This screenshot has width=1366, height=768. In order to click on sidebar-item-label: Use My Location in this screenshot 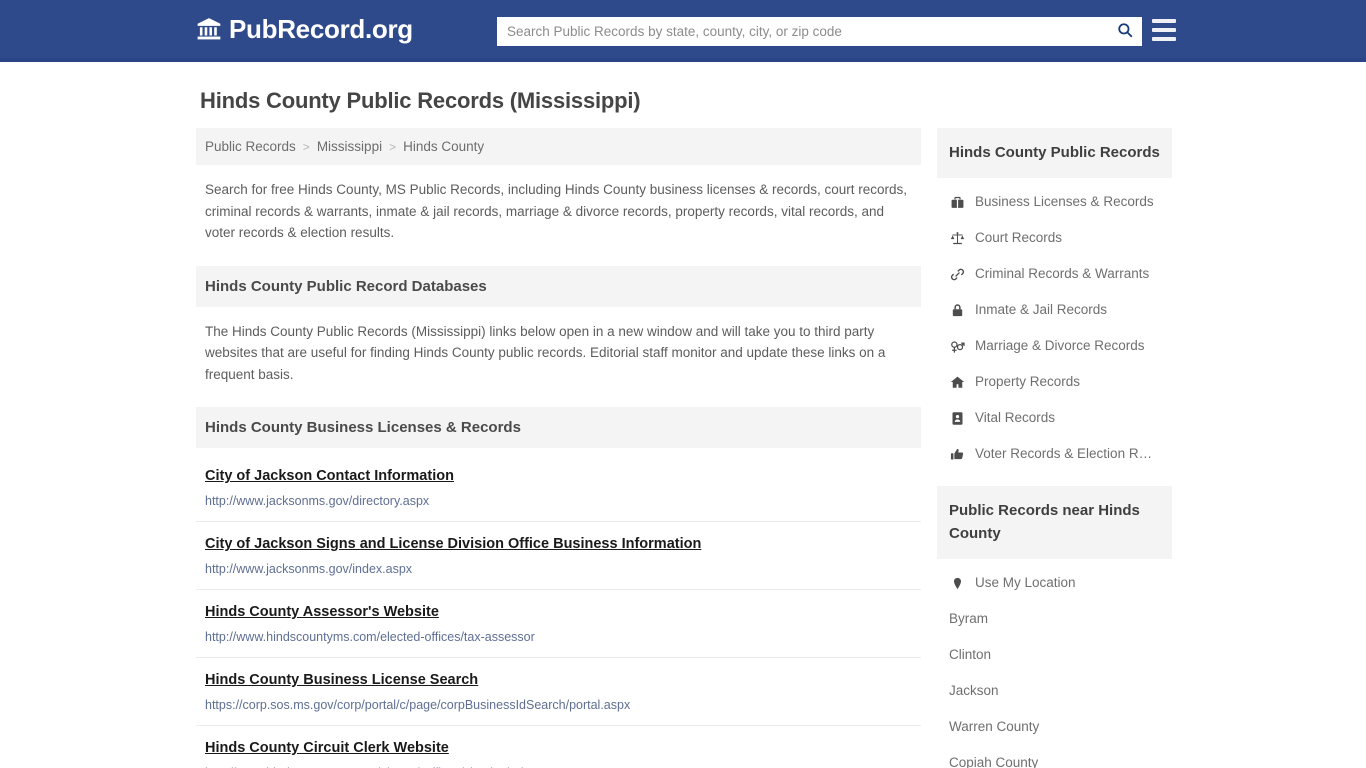, I will do `click(1025, 582)`.